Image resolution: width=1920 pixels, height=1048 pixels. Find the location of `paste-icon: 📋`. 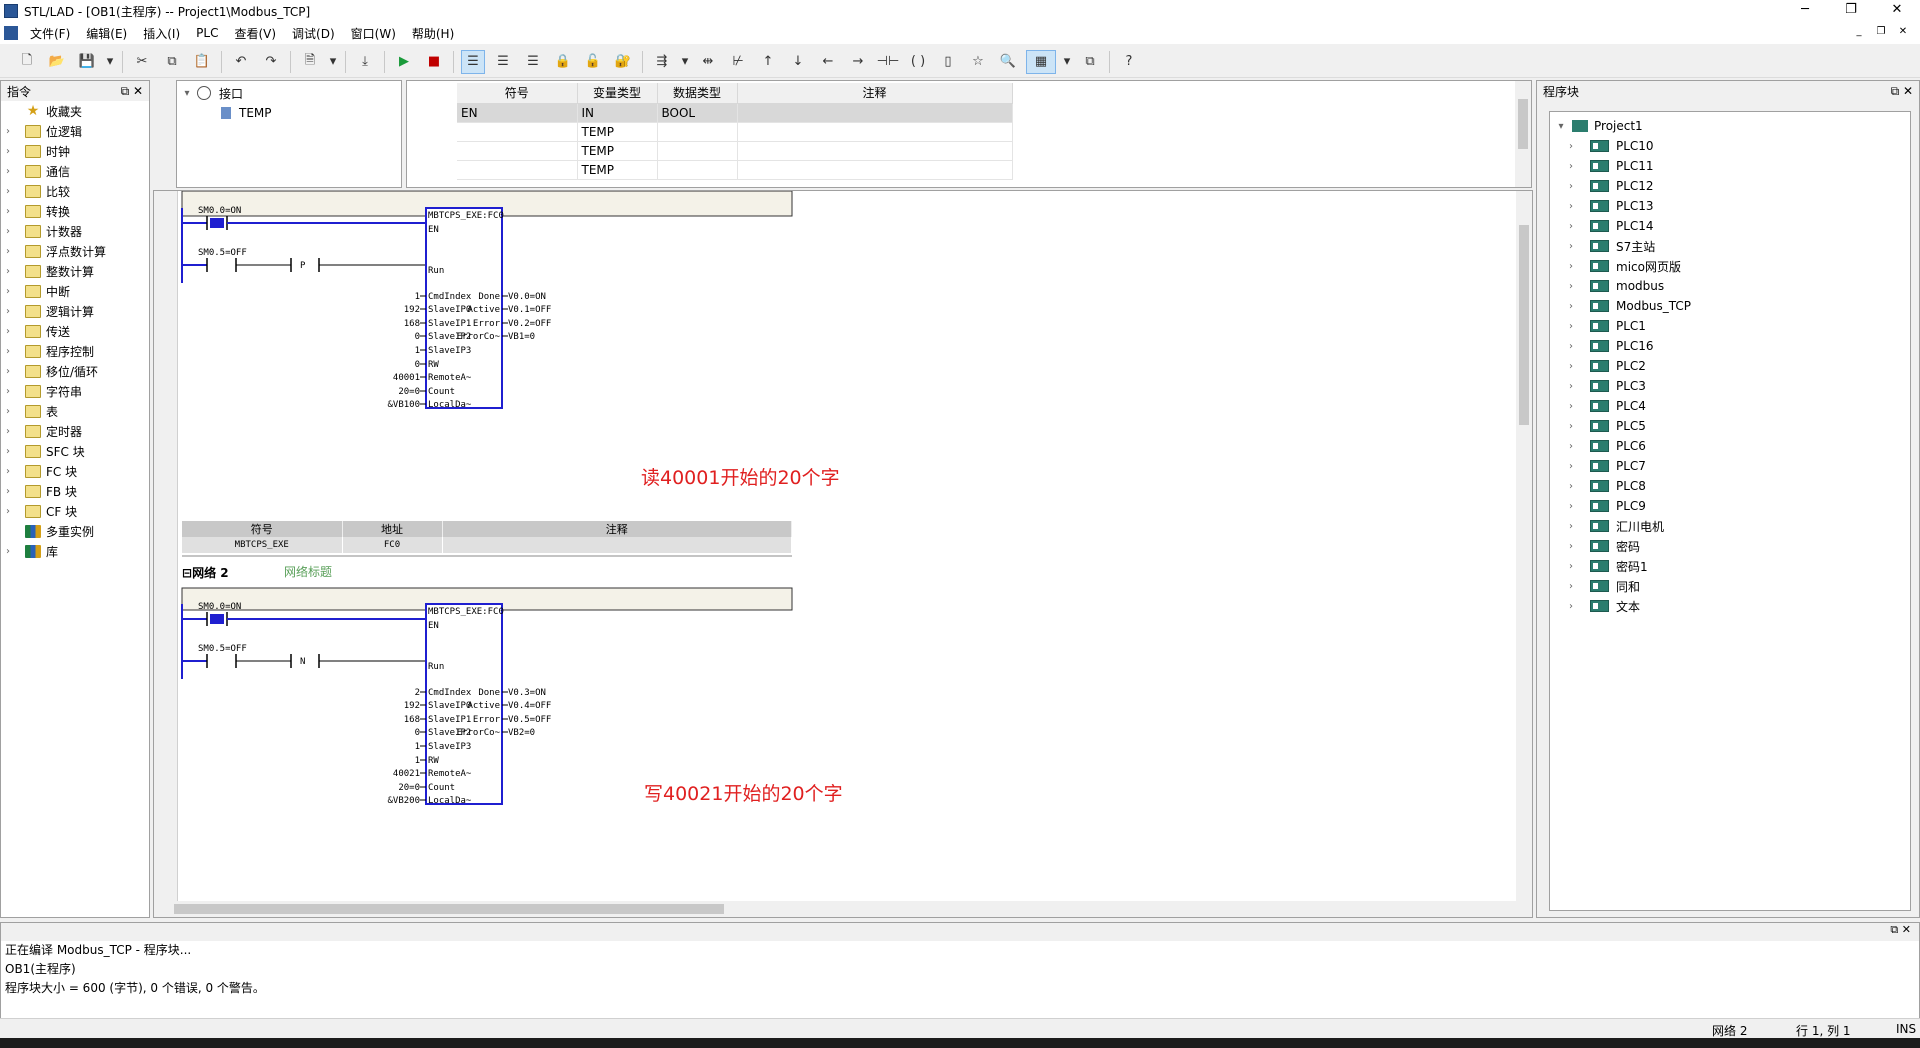

paste-icon: 📋 is located at coordinates (202, 62).